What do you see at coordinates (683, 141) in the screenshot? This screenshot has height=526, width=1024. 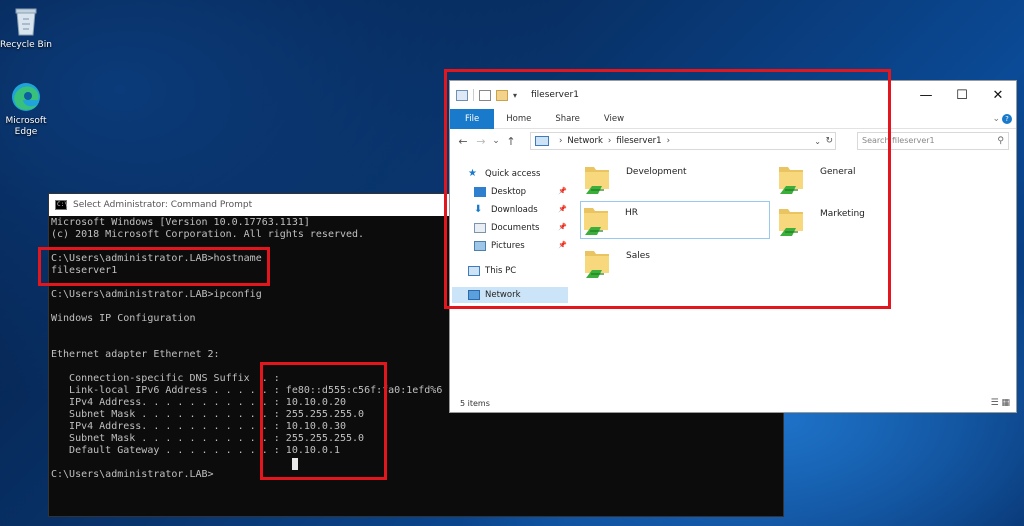 I see `address-bar: › Network › fileserver1 › ⌄ ↻` at bounding box center [683, 141].